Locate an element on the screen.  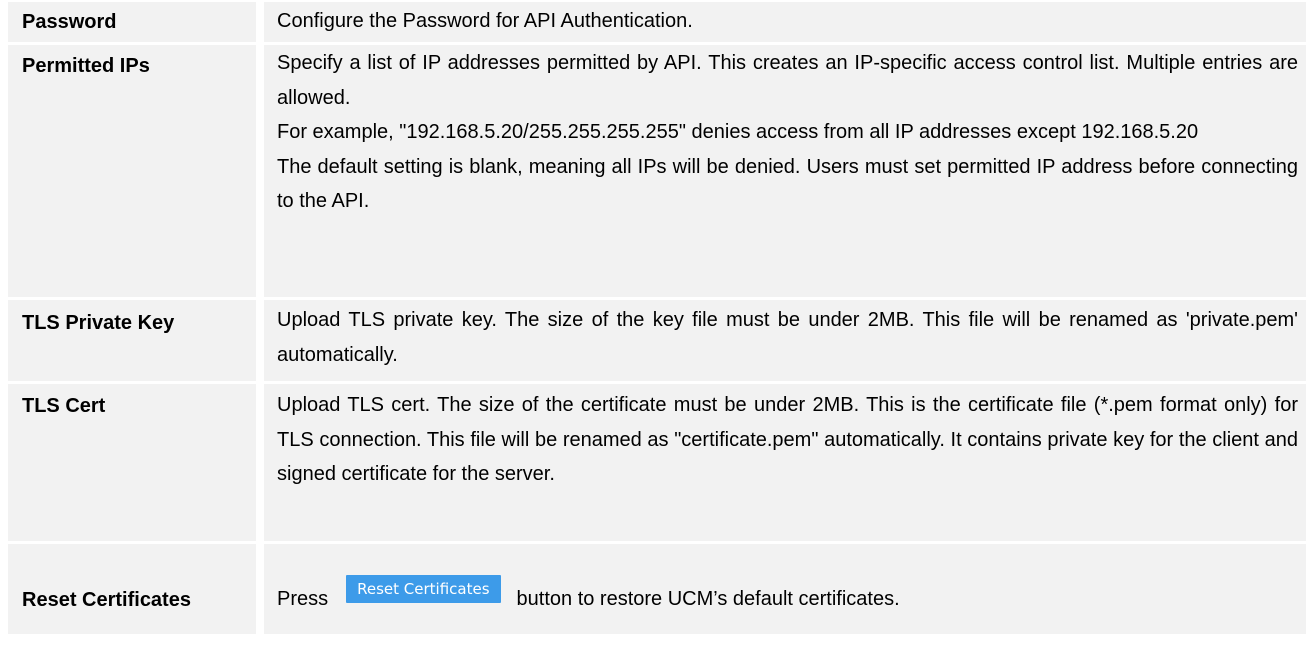
row-label: Password is located at coordinates (136, 22).